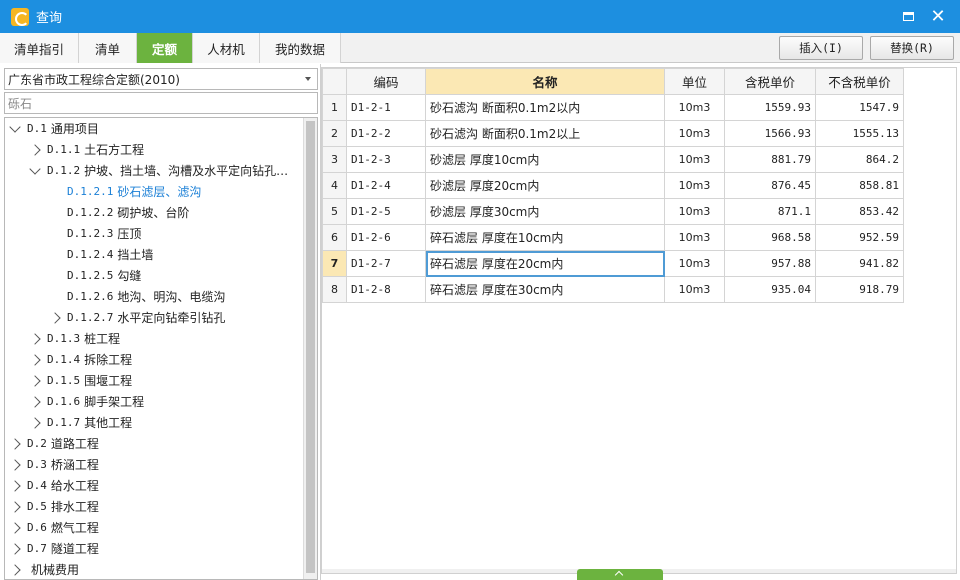 The width and height of the screenshot is (960, 580). What do you see at coordinates (310, 348) in the screenshot?
I see `tree-scrollbar` at bounding box center [310, 348].